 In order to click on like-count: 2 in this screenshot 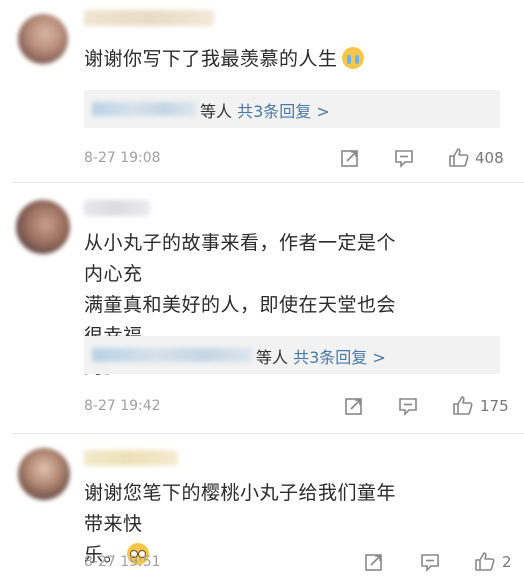, I will do `click(507, 562)`.